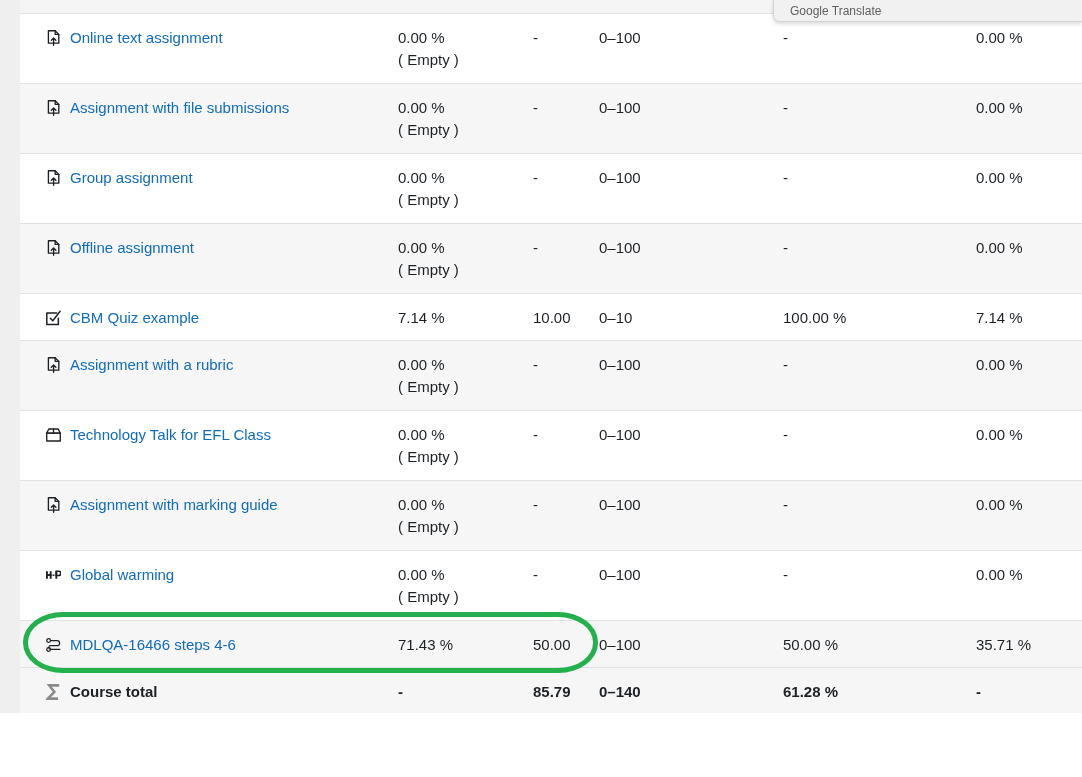  Describe the element at coordinates (170, 435) in the screenshot. I see `activity-link: Technology Talk for EFL Class` at that location.